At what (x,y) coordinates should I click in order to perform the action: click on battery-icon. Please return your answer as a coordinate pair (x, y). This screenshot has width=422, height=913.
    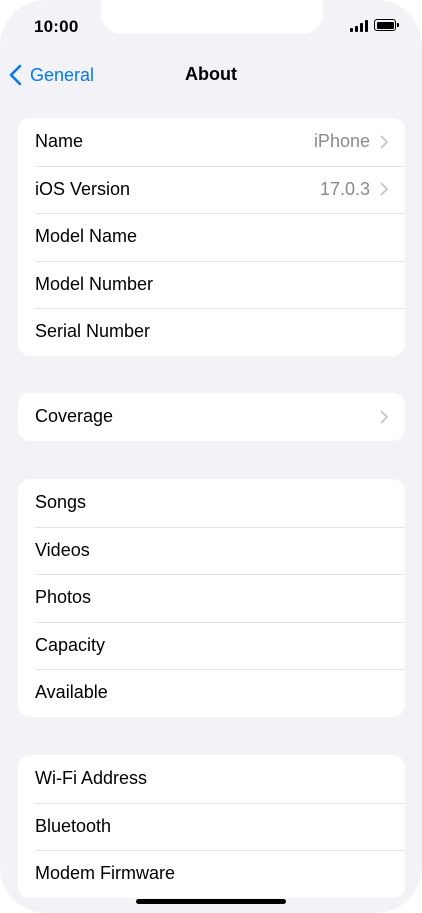
    Looking at the image, I should click on (386, 25).